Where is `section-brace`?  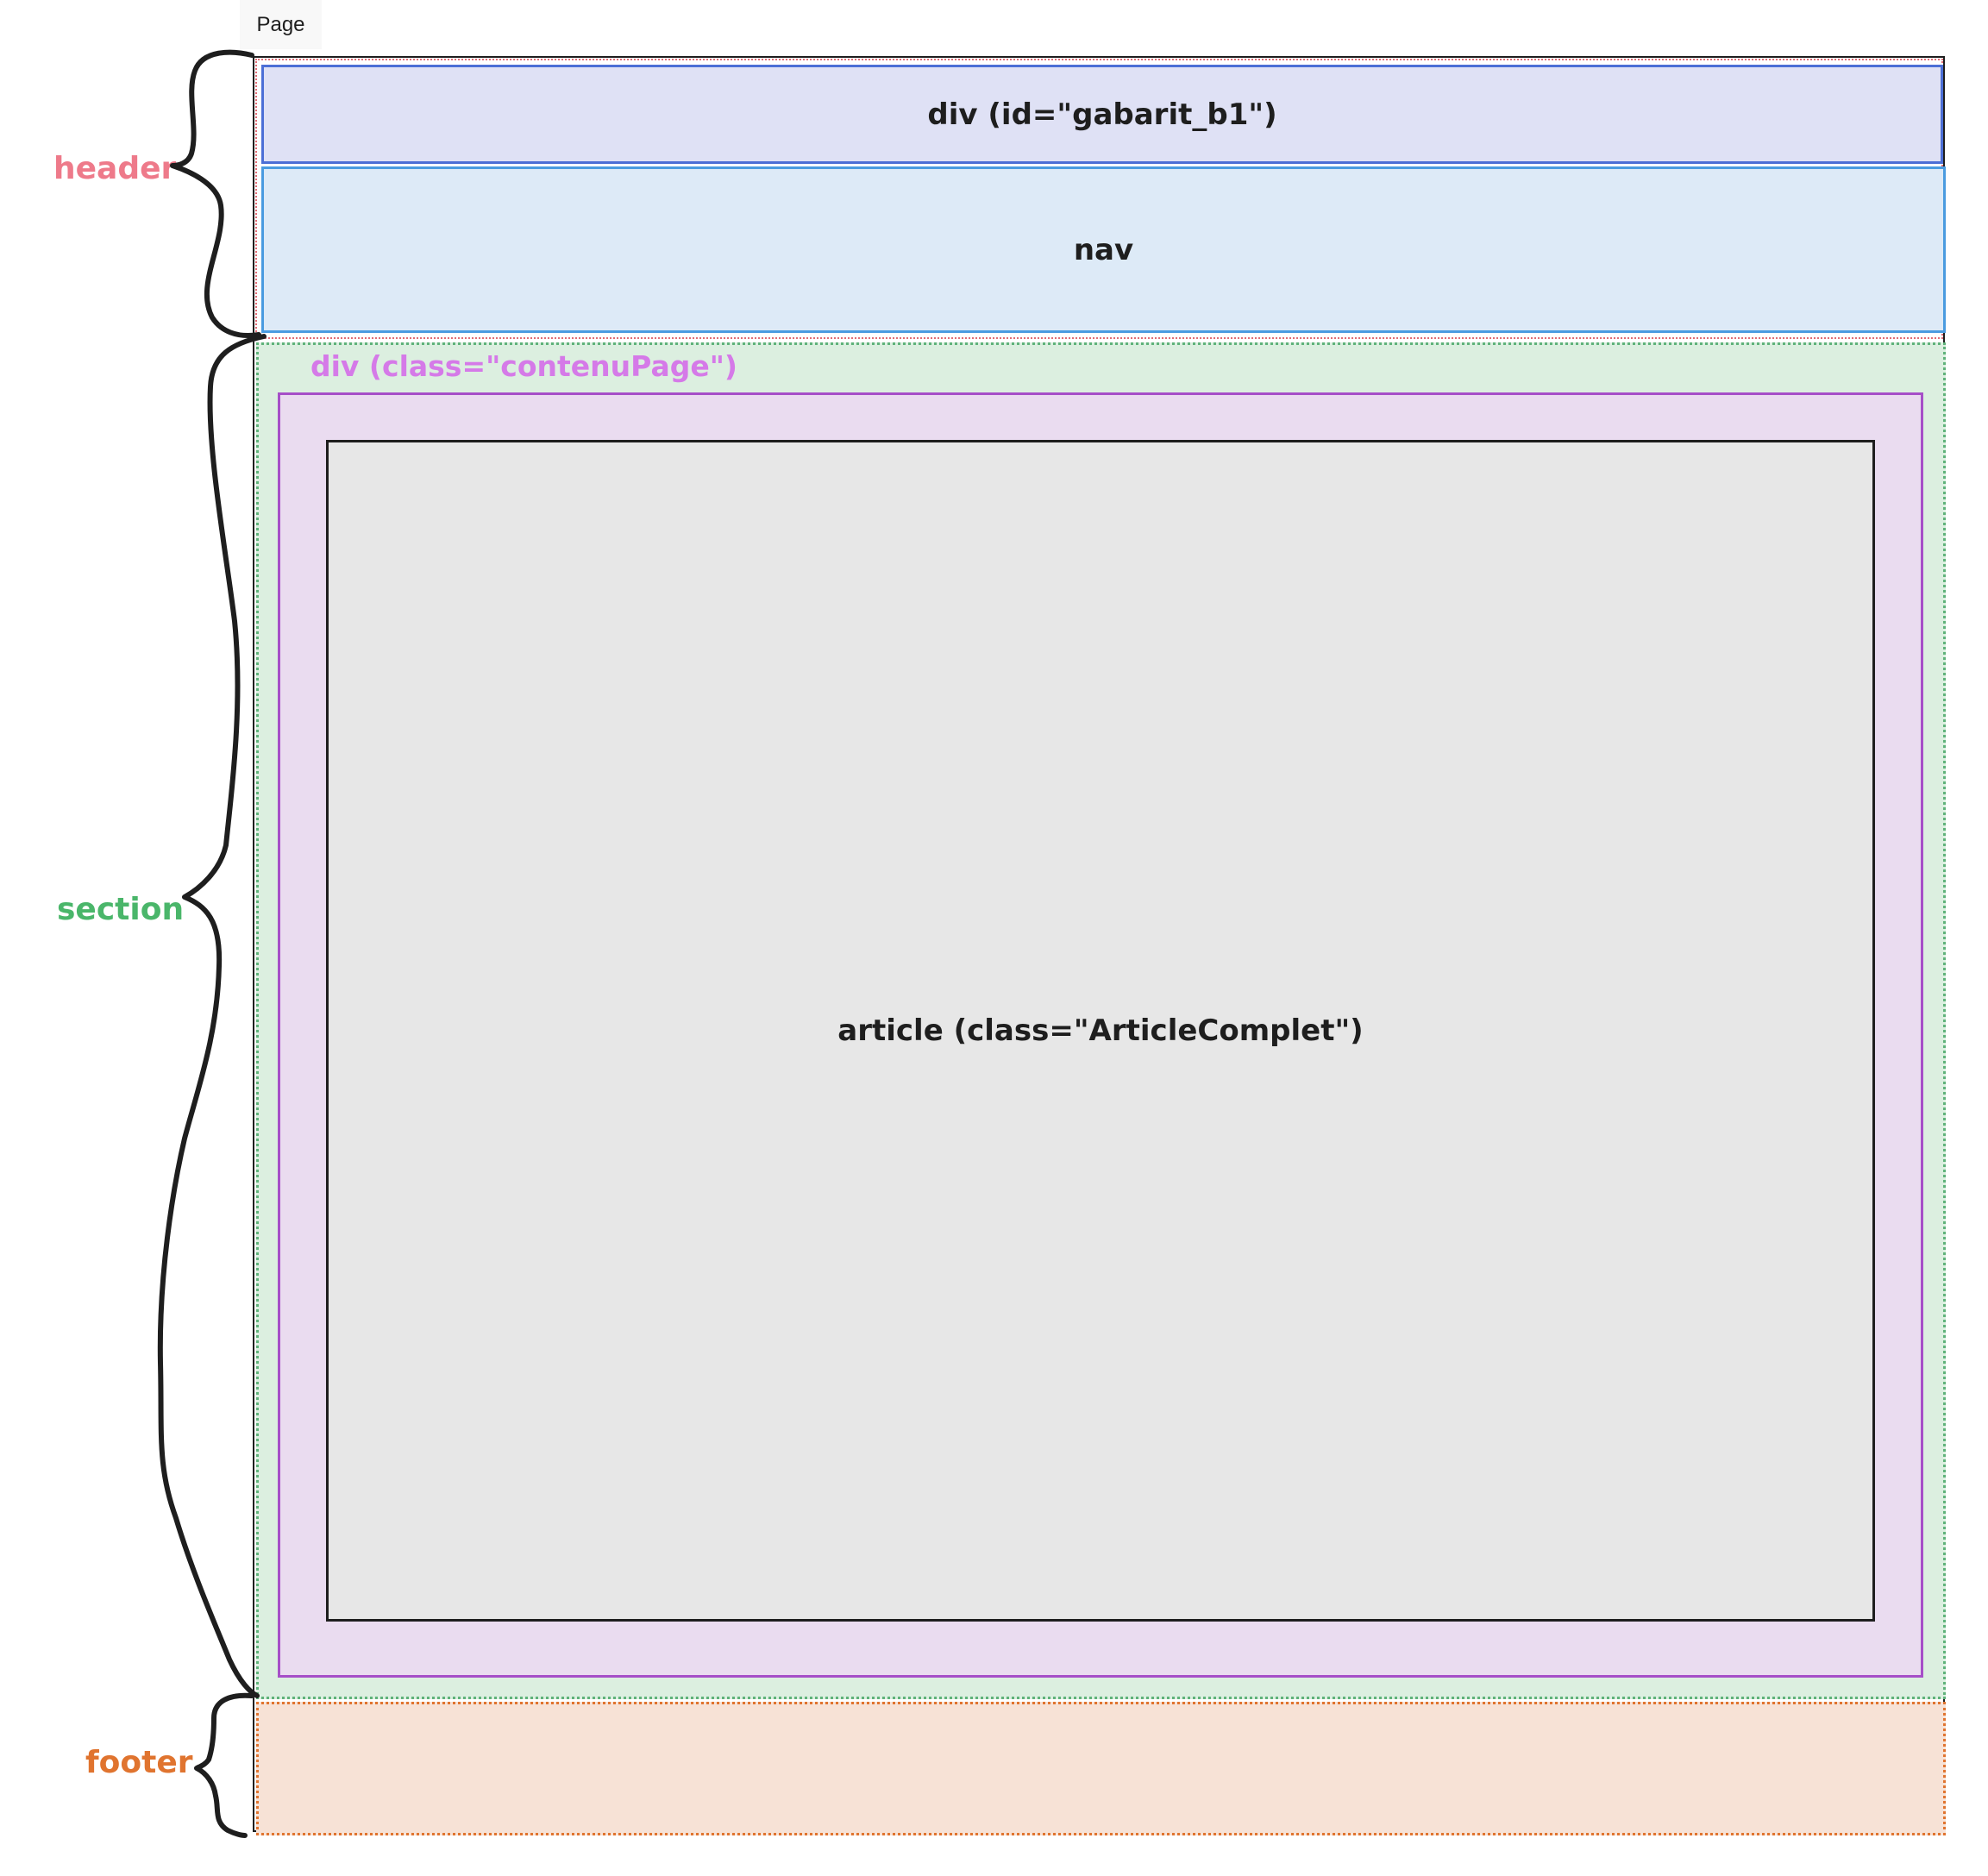 section-brace is located at coordinates (212, 1016).